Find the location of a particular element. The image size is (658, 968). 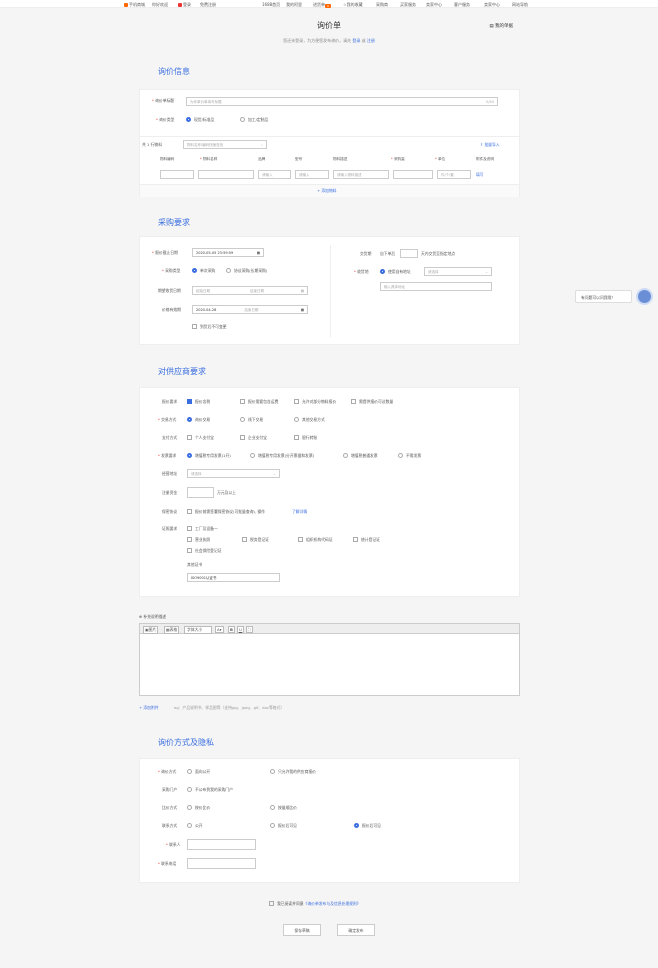

mobile-mall-link: 手机商城 is located at coordinates (134, 5).